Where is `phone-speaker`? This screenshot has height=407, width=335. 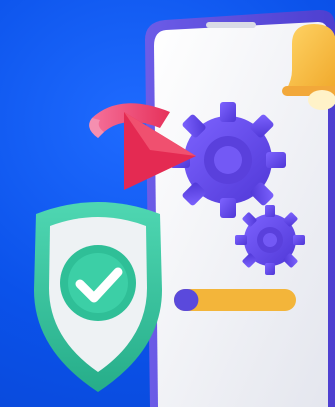
phone-speaker is located at coordinates (231, 25).